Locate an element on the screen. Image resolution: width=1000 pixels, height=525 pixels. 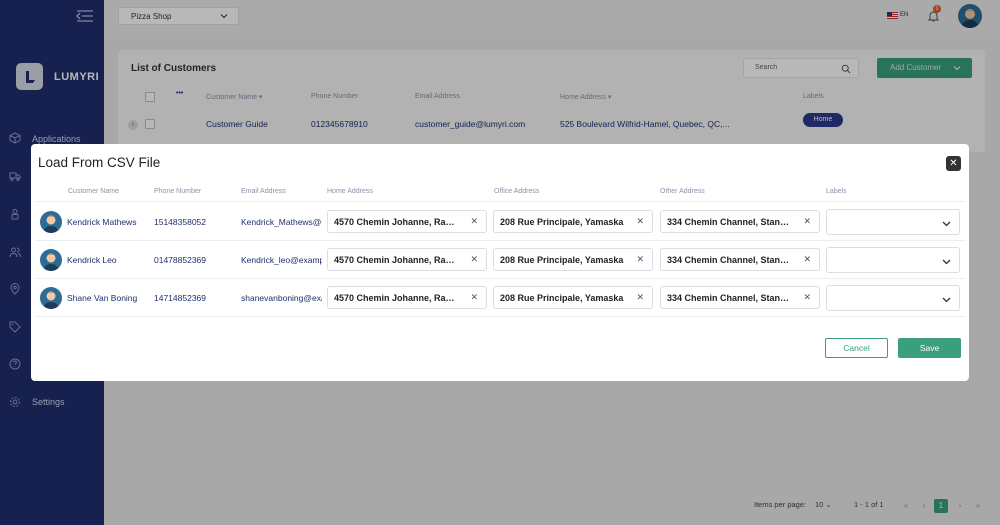
column-header-customer-name: Customer Name is located at coordinates (93, 191).